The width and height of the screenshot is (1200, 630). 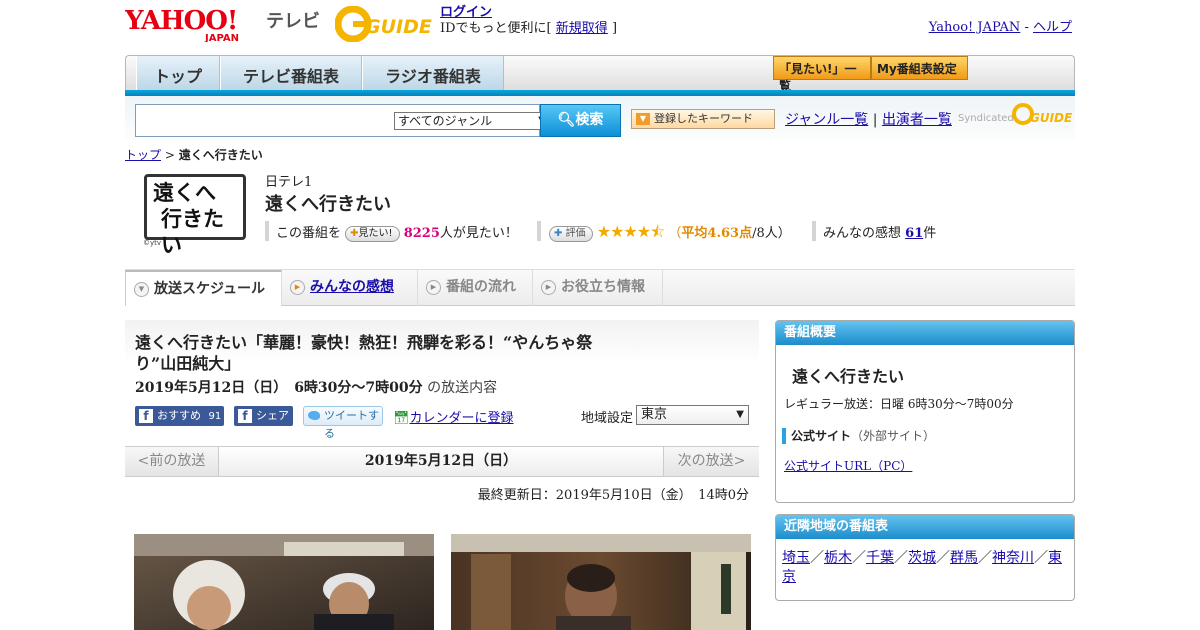 I want to click on impressions-count-link: 61, so click(x=914, y=233).